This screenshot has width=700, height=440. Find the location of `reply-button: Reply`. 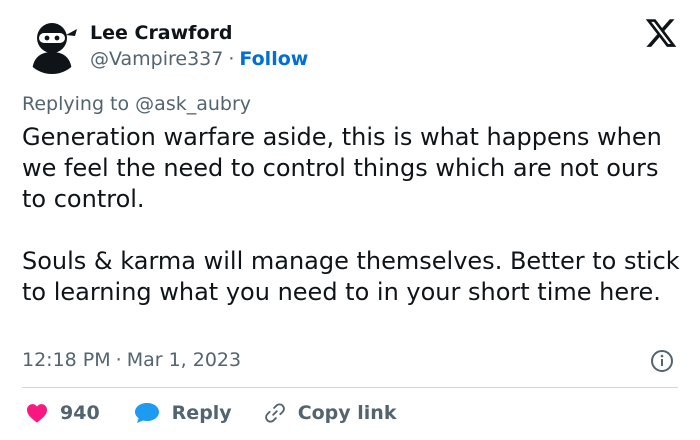

reply-button: Reply is located at coordinates (183, 413).